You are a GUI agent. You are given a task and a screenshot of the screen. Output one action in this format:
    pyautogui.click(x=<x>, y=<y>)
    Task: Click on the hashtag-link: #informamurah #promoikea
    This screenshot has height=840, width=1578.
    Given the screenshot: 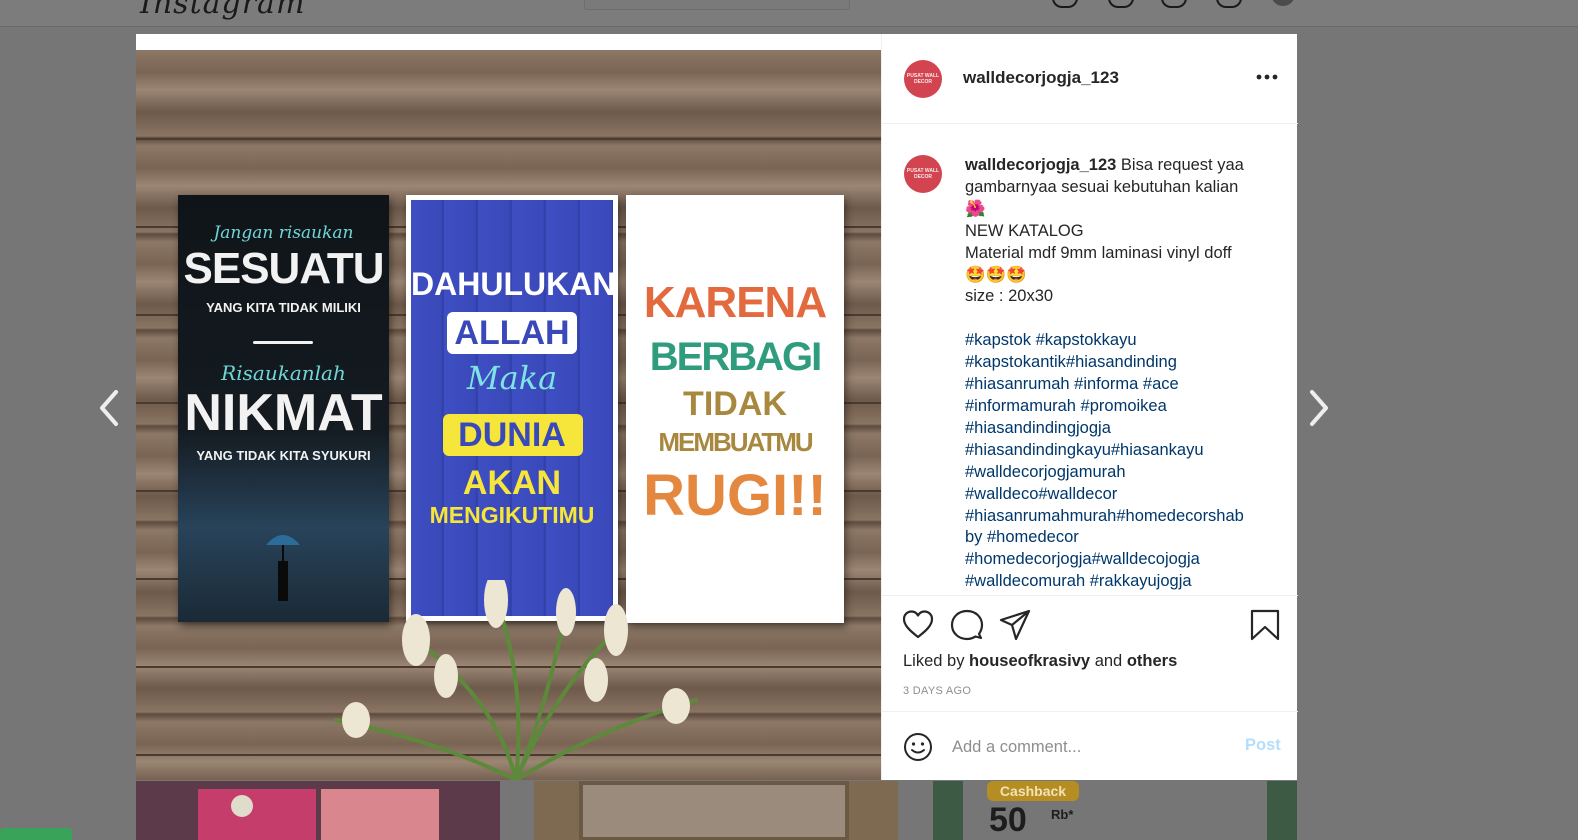 What is the action you would take?
    pyautogui.click(x=1066, y=406)
    